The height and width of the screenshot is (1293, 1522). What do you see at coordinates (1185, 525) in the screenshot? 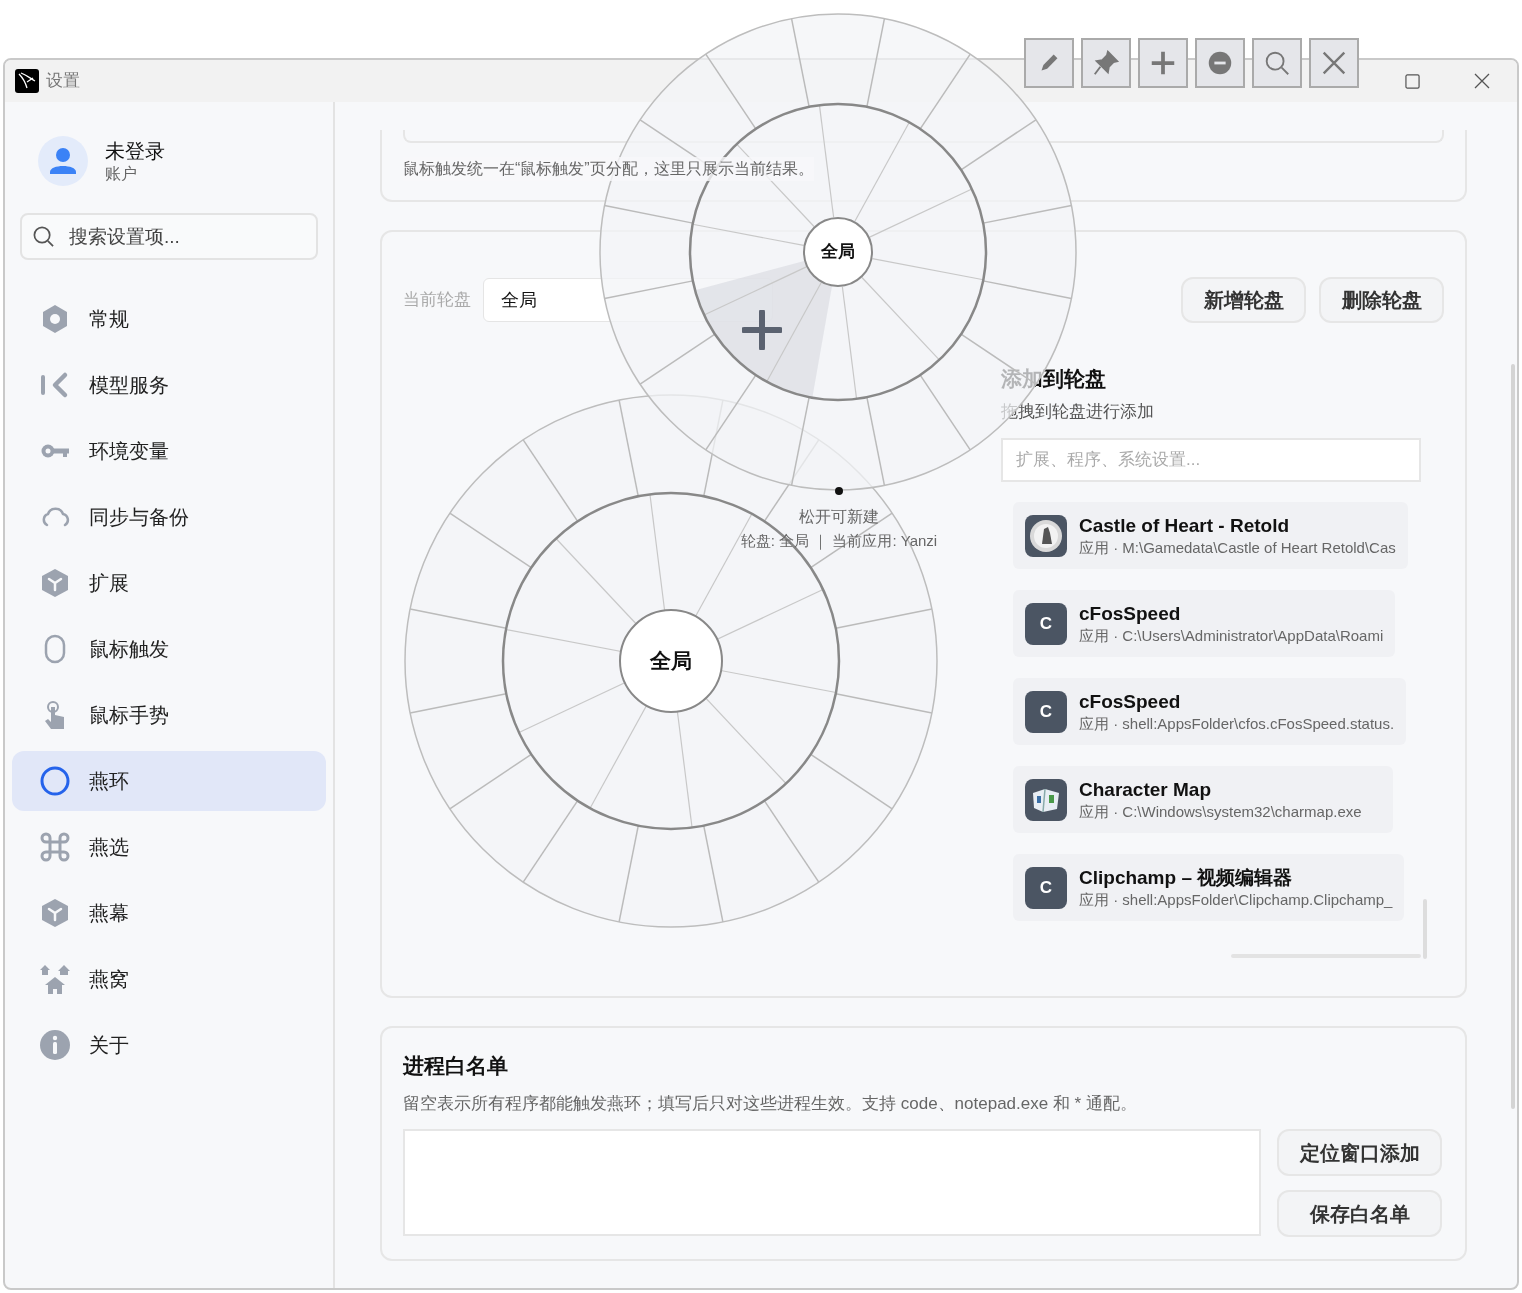
I see `app-name: Castle of Heart - Retold` at bounding box center [1185, 525].